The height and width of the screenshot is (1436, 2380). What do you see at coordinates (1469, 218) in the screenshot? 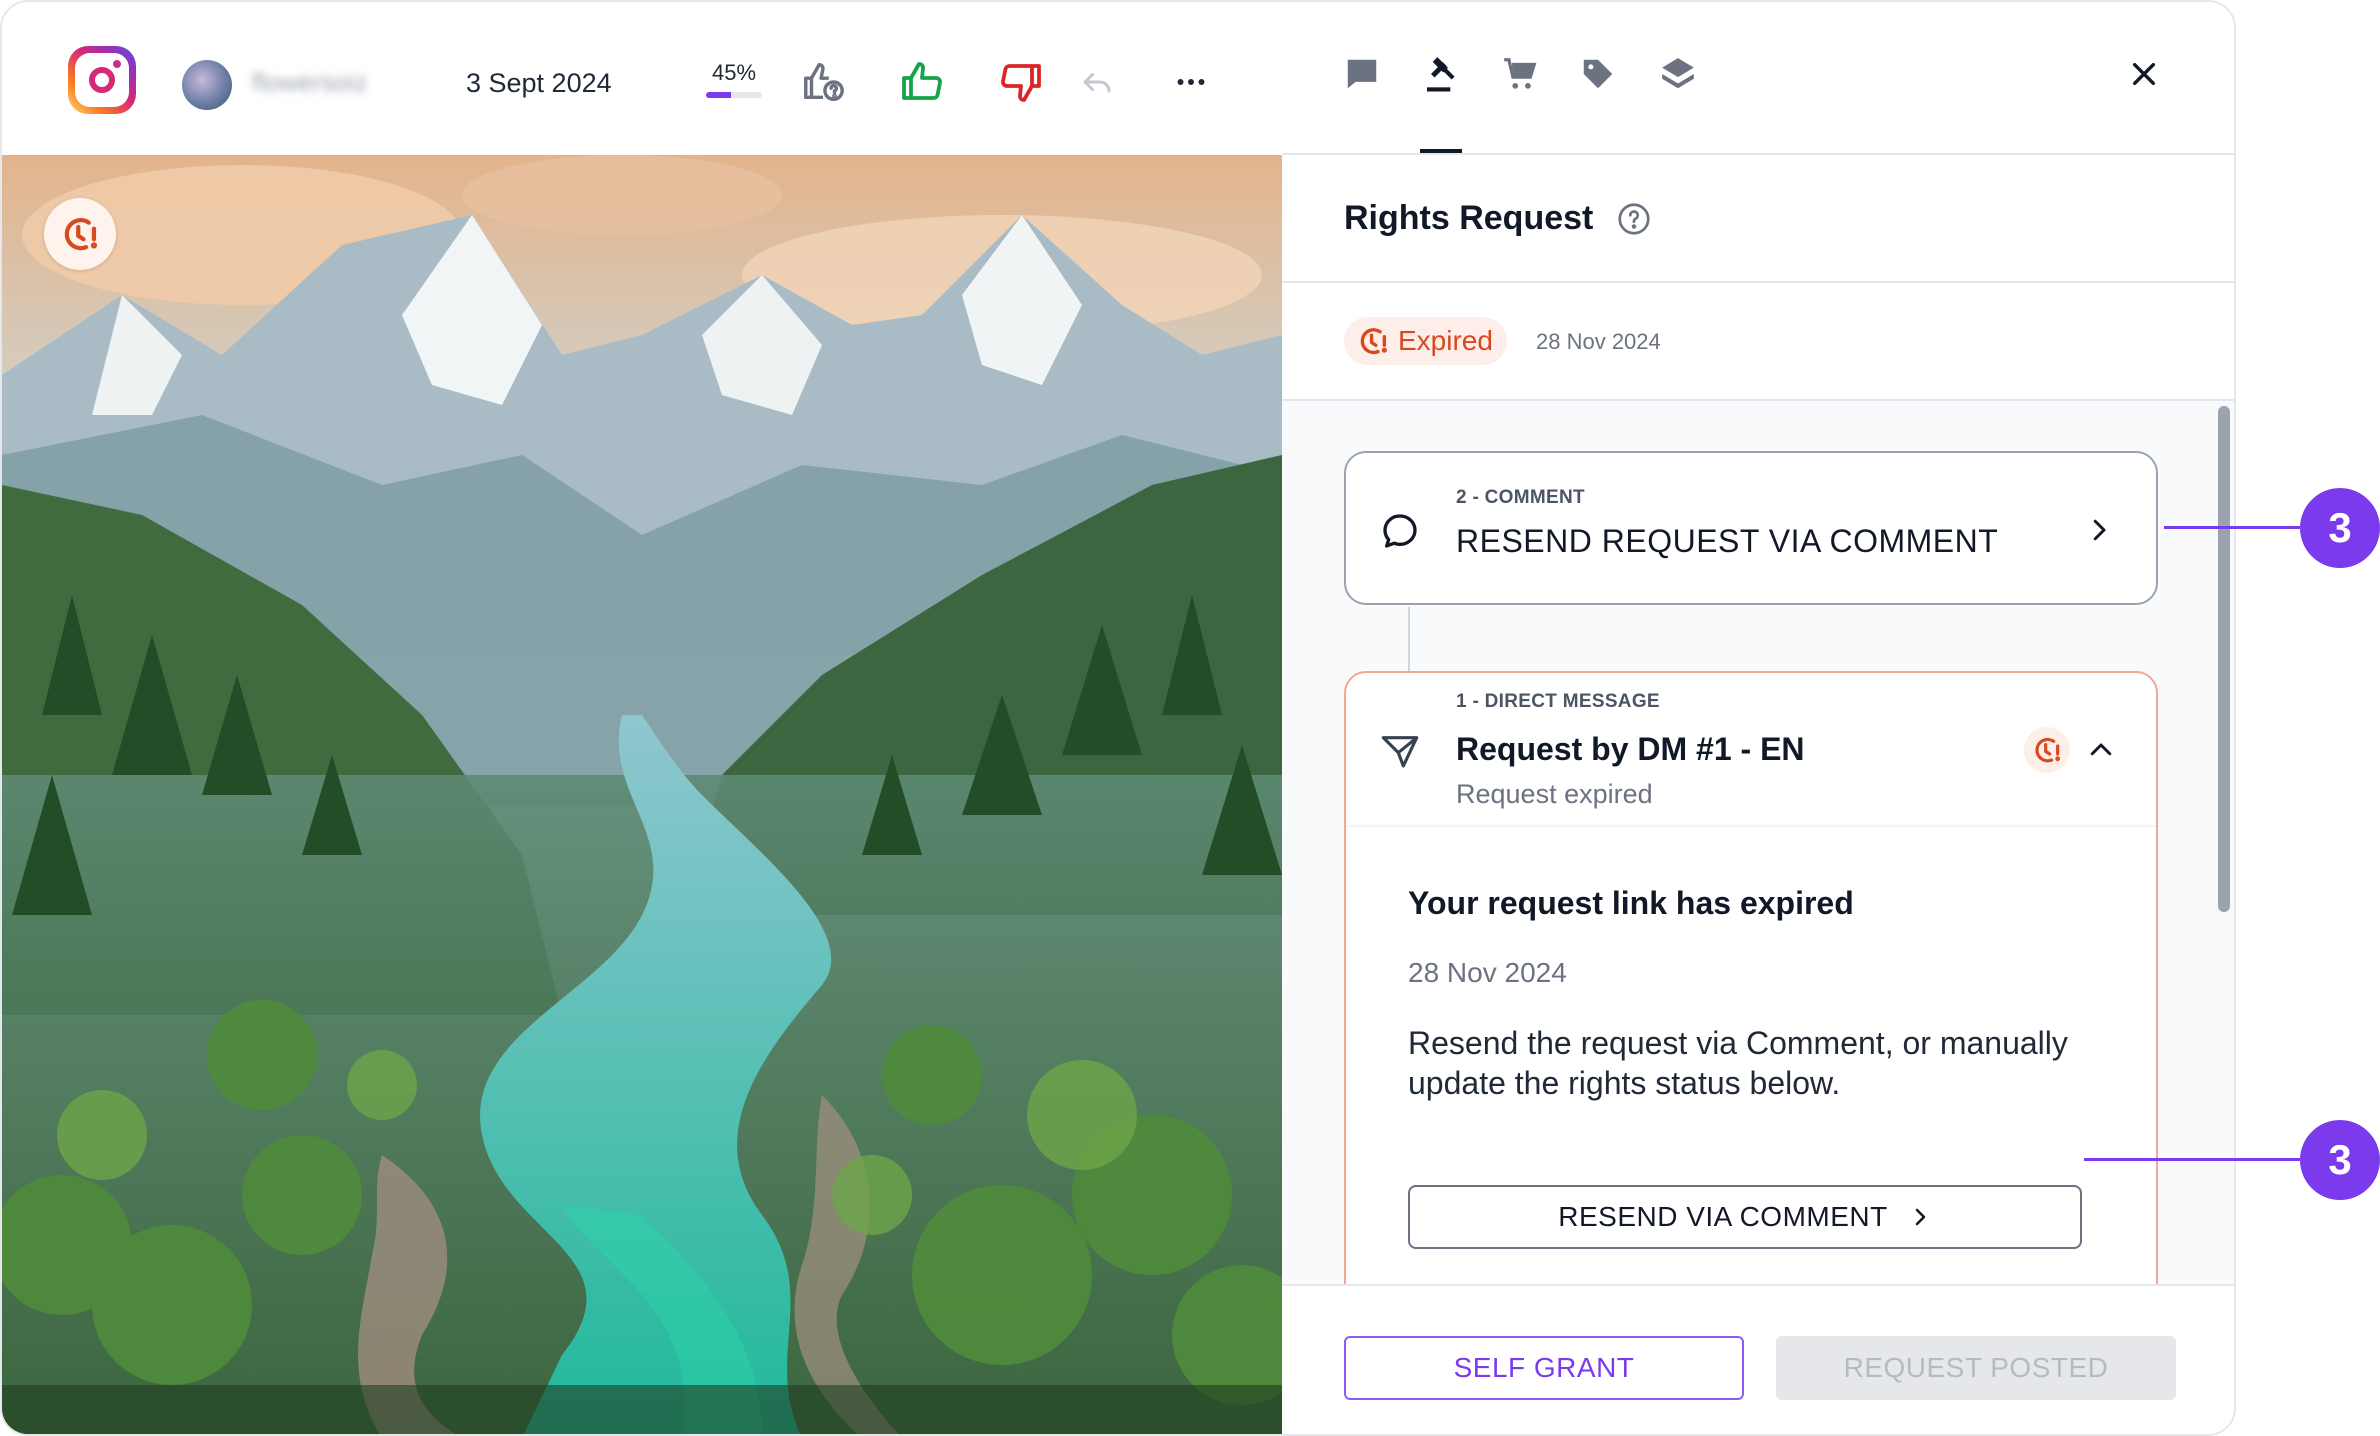
I see `page-title: Rights Request` at bounding box center [1469, 218].